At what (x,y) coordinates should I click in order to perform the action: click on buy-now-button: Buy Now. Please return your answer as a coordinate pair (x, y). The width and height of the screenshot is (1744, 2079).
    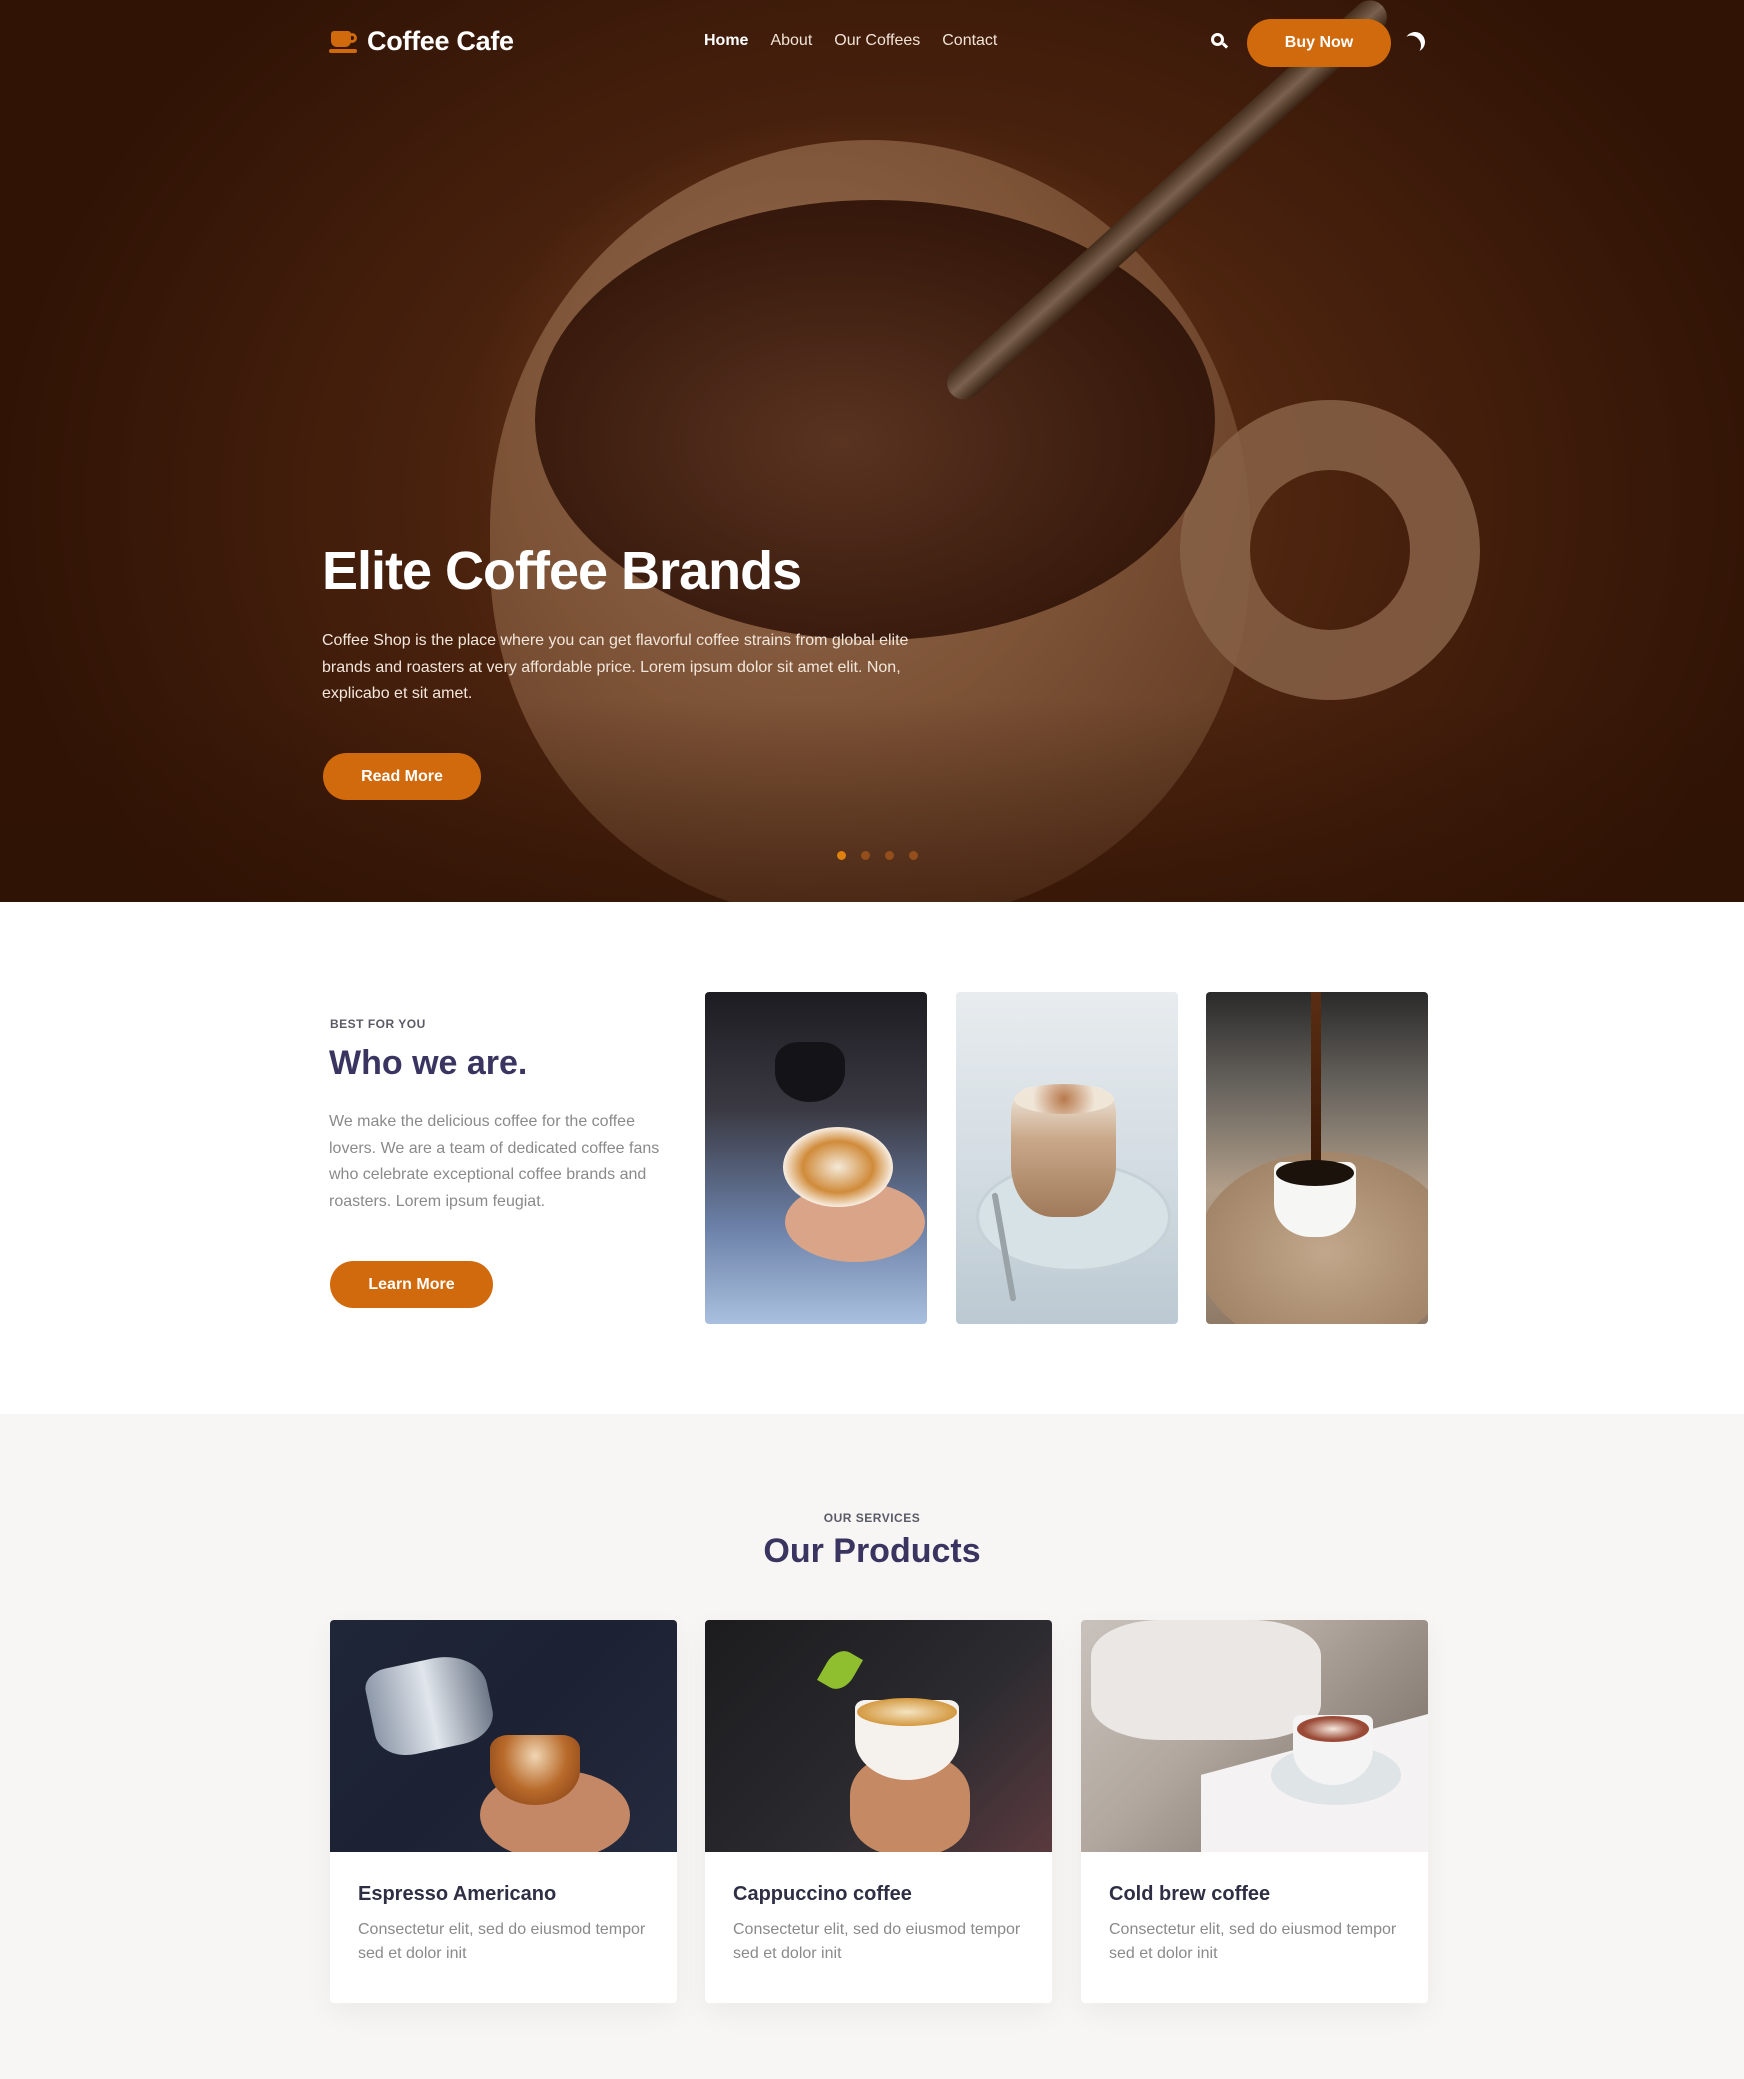
    Looking at the image, I should click on (1319, 43).